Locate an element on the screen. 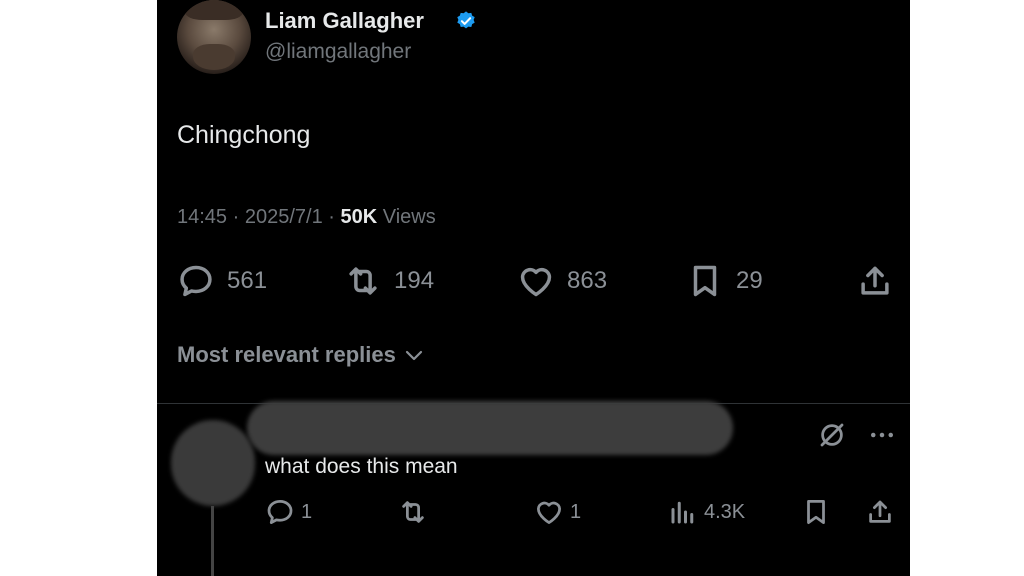 Image resolution: width=1024 pixels, height=576 pixels. replies-sort-label: Most relevant replies is located at coordinates (286, 354).